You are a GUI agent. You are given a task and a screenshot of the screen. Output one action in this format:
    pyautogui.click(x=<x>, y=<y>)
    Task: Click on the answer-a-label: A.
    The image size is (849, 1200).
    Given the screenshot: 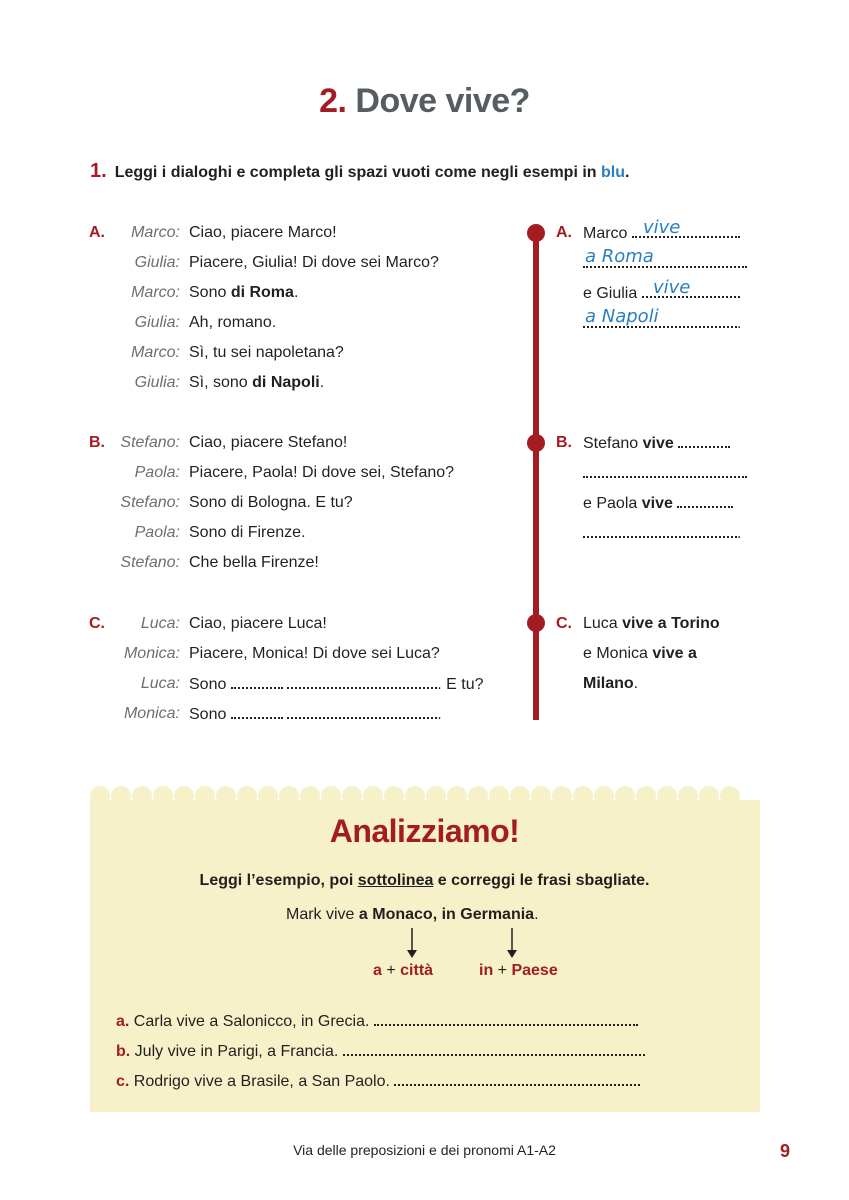 What is the action you would take?
    pyautogui.click(x=564, y=232)
    